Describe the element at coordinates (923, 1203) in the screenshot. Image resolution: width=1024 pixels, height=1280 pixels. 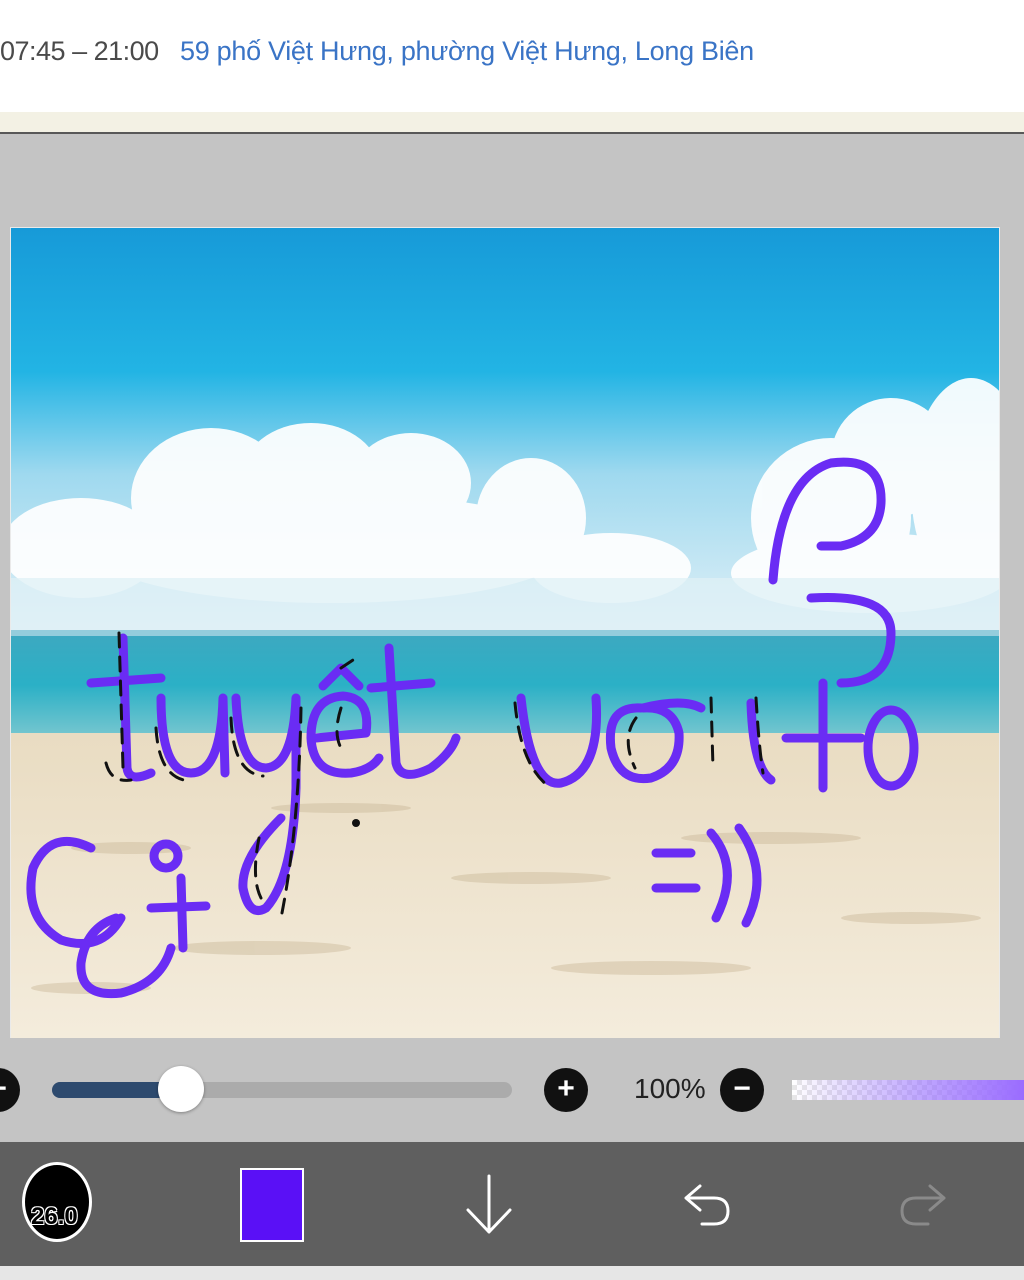
I see `redo-icon` at that location.